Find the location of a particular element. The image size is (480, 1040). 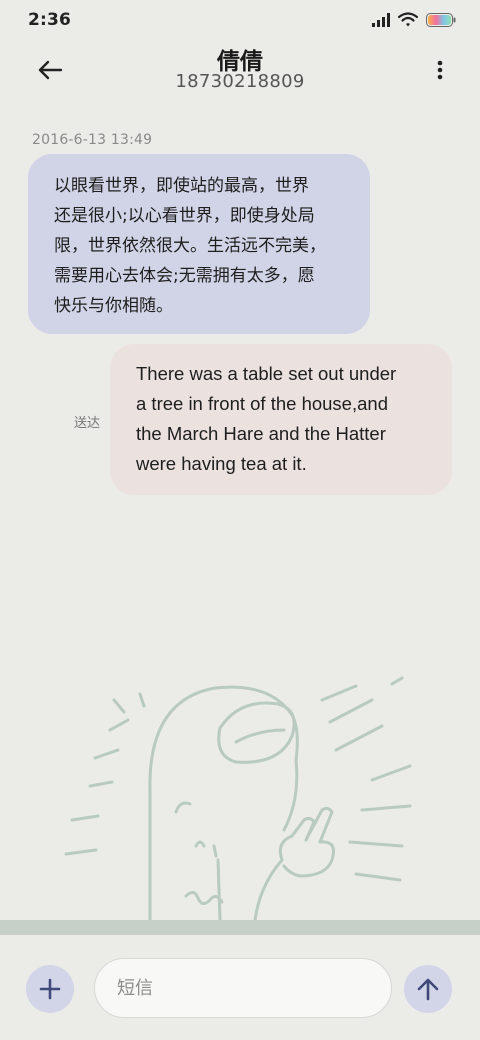

wifi-icon is located at coordinates (408, 19).